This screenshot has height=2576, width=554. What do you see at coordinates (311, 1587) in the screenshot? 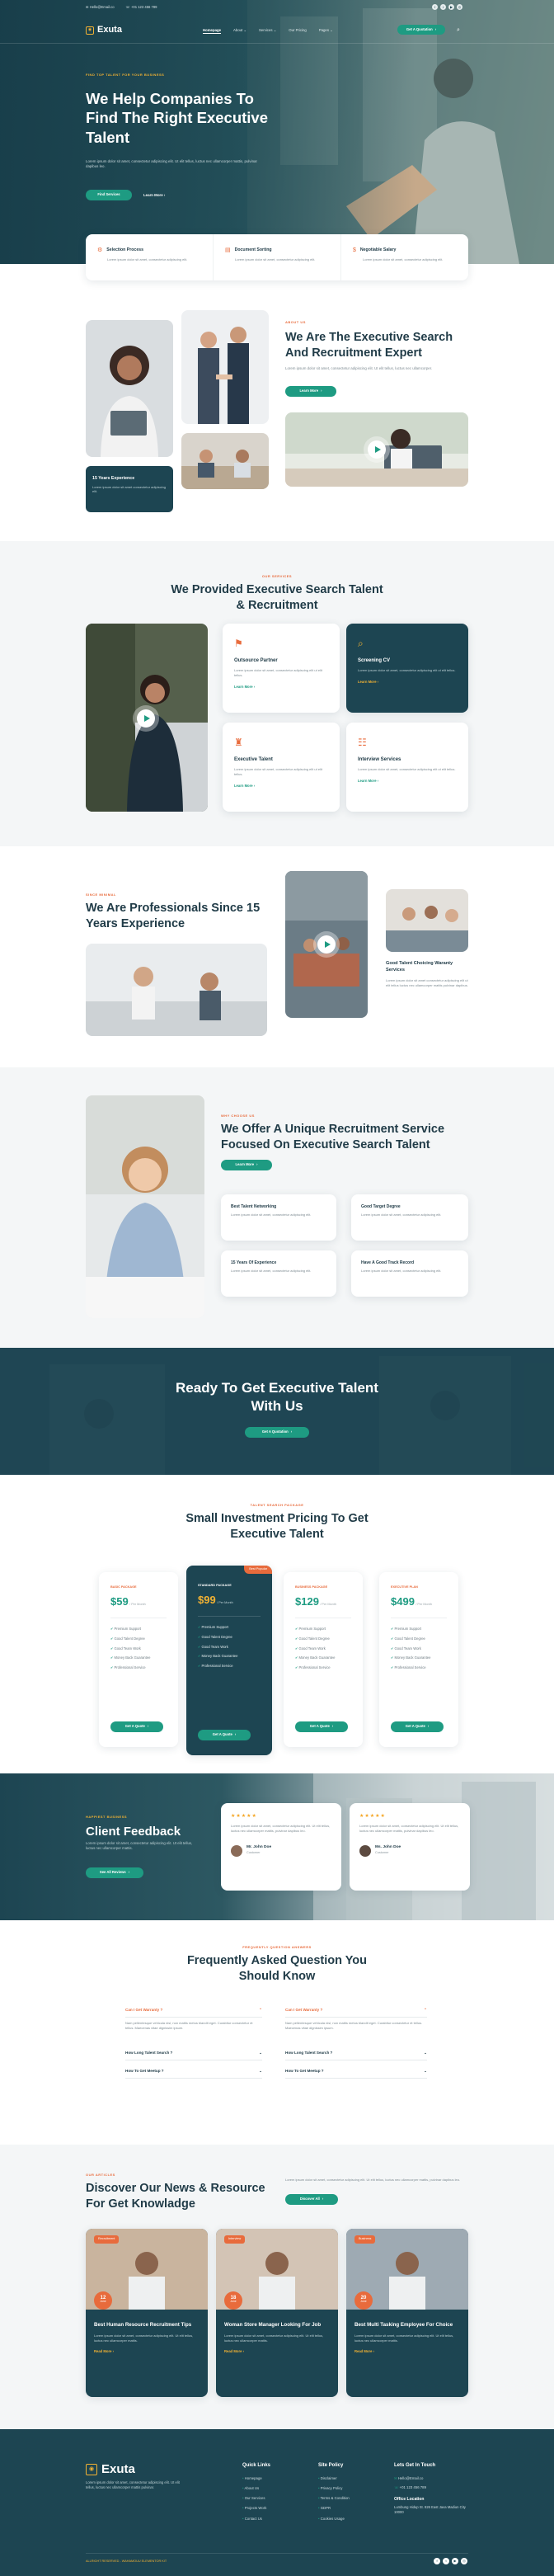
I see `plan-name: Business Package` at bounding box center [311, 1587].